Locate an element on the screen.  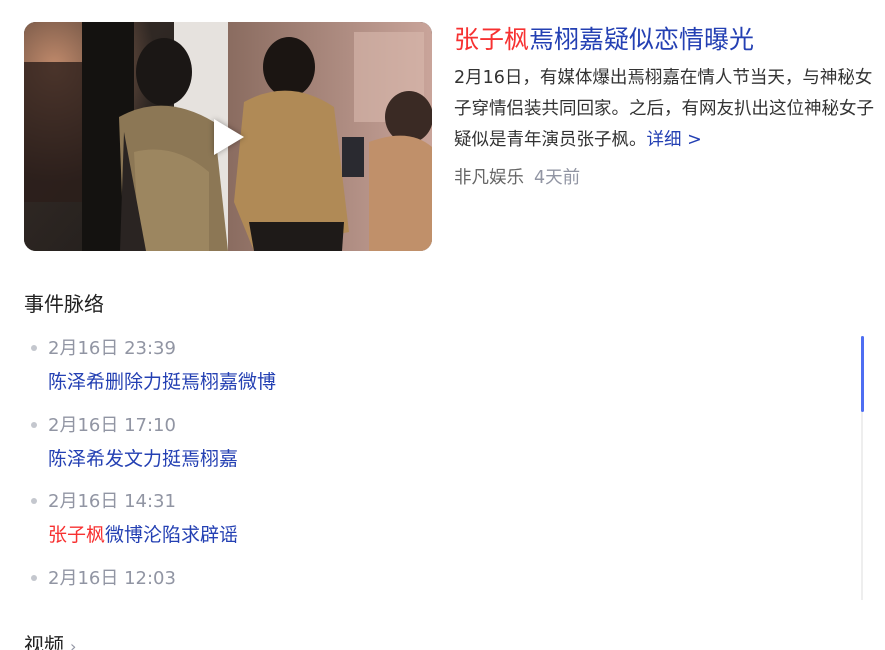
more-details-link: 详细 > is located at coordinates (674, 140).